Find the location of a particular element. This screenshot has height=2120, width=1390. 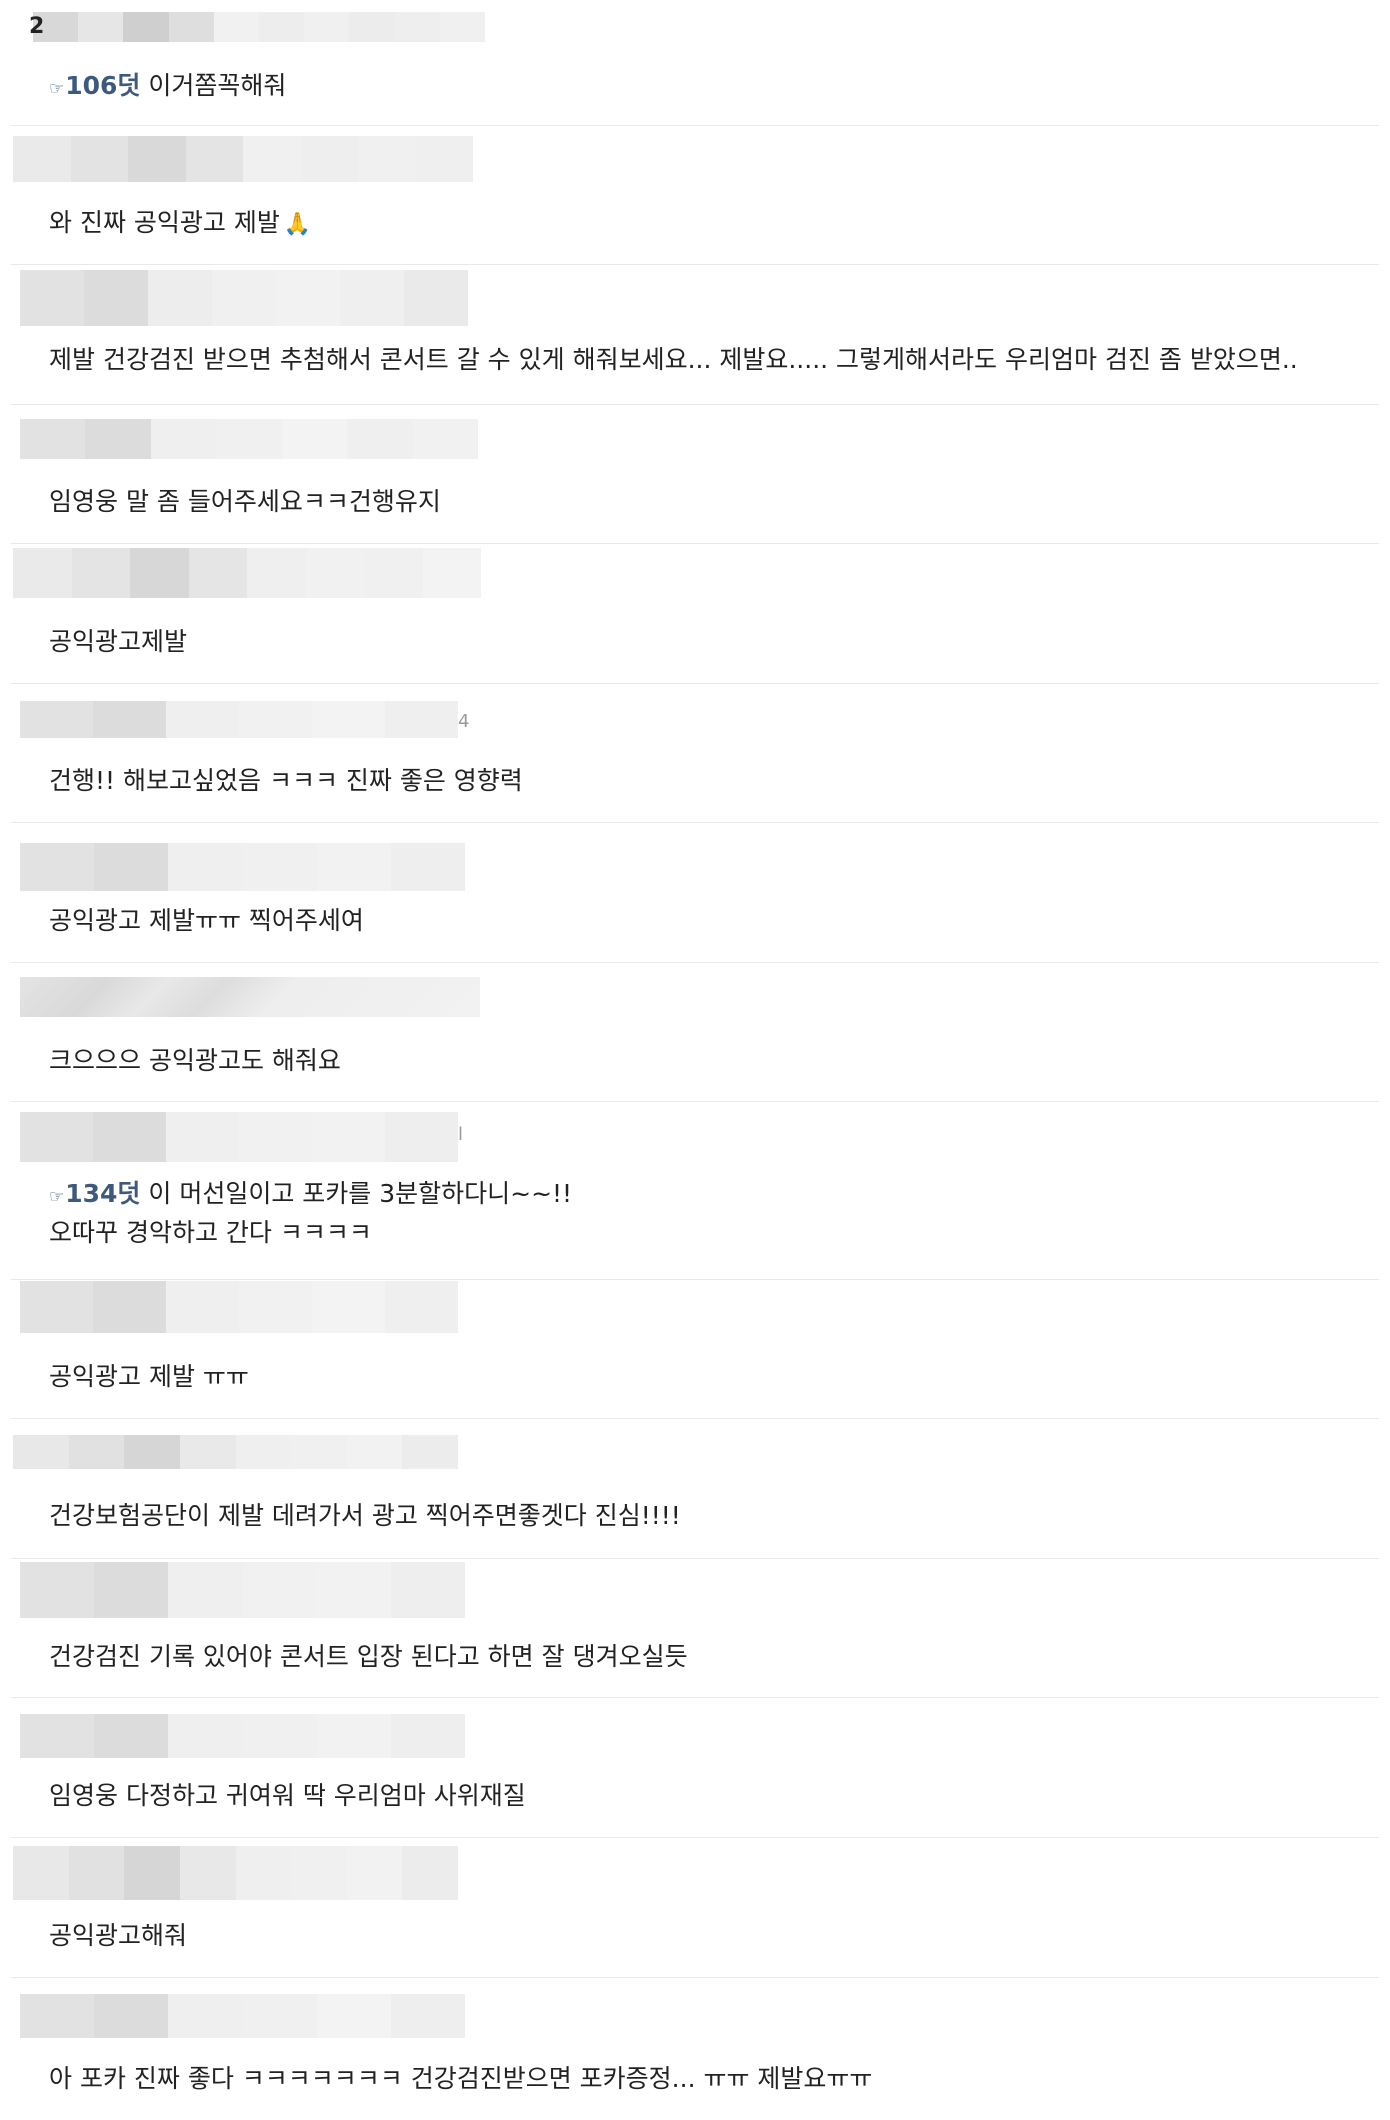

comment-text: 건강보험공단이 제발 데려가서 광고 찍어주면좋겟다 진심!!!! is located at coordinates (365, 1515).